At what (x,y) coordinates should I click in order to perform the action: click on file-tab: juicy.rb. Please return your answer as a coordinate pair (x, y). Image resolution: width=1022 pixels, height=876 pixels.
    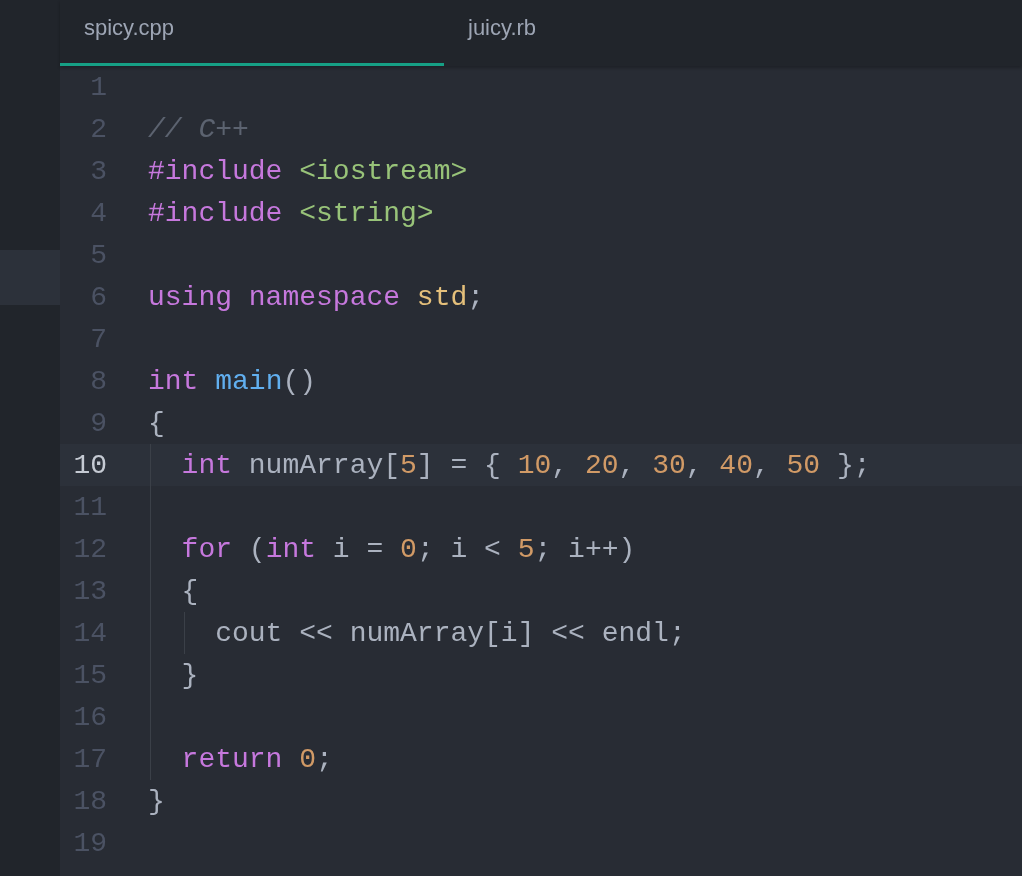
    Looking at the image, I should click on (636, 33).